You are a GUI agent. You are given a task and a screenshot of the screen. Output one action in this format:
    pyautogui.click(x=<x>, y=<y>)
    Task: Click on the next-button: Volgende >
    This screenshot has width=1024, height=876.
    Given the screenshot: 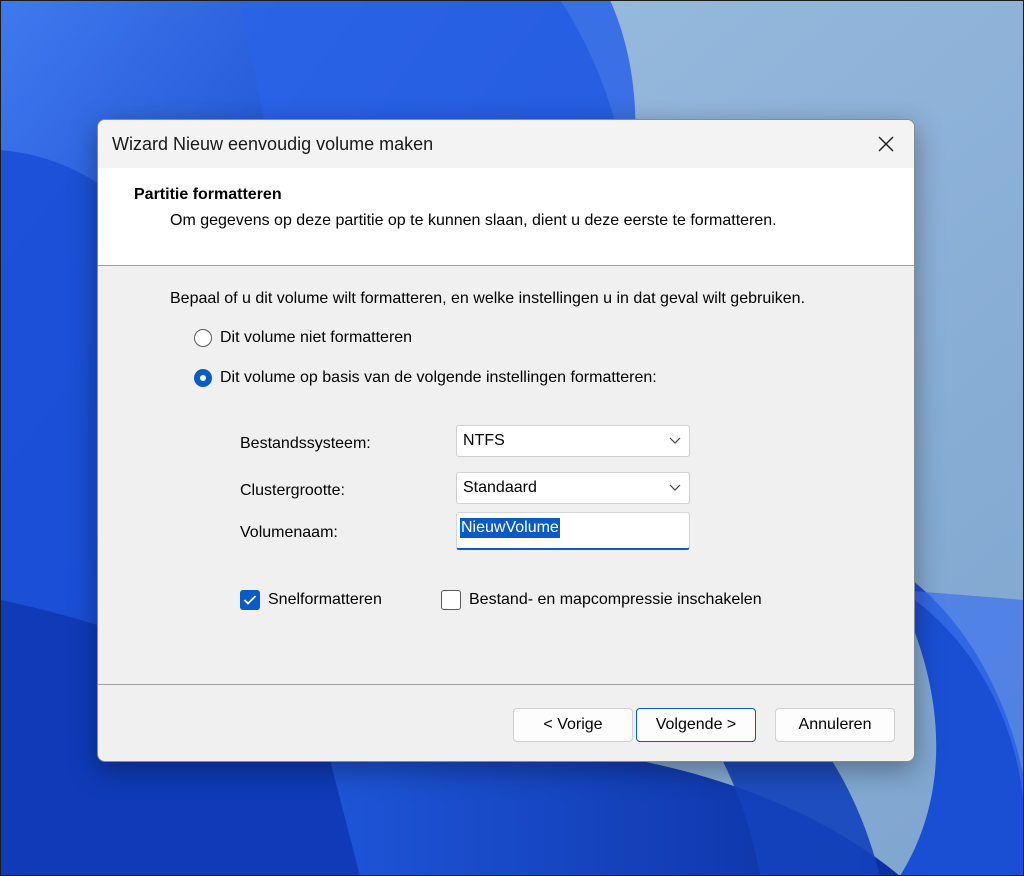 What is the action you would take?
    pyautogui.click(x=696, y=725)
    